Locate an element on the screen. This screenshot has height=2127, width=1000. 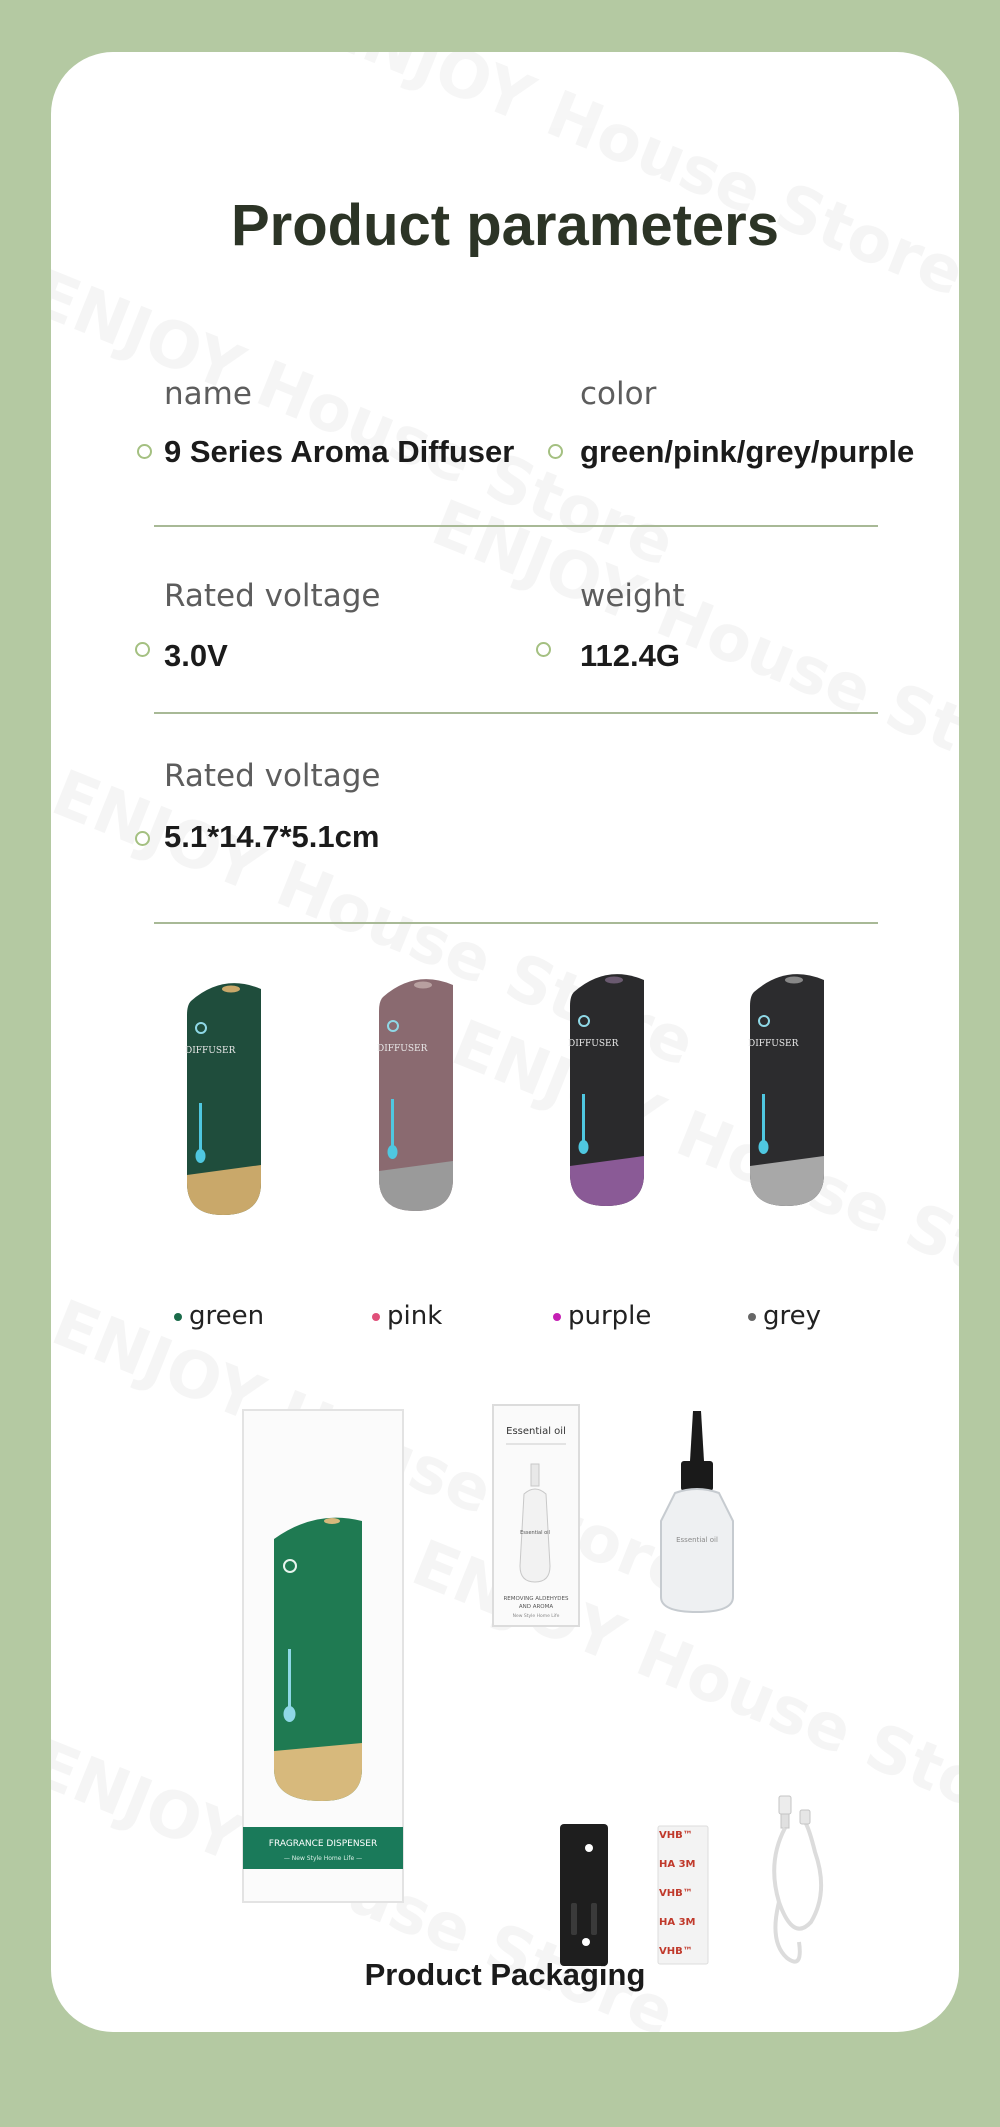
variant-caption-green: green is located at coordinates (219, 1316).